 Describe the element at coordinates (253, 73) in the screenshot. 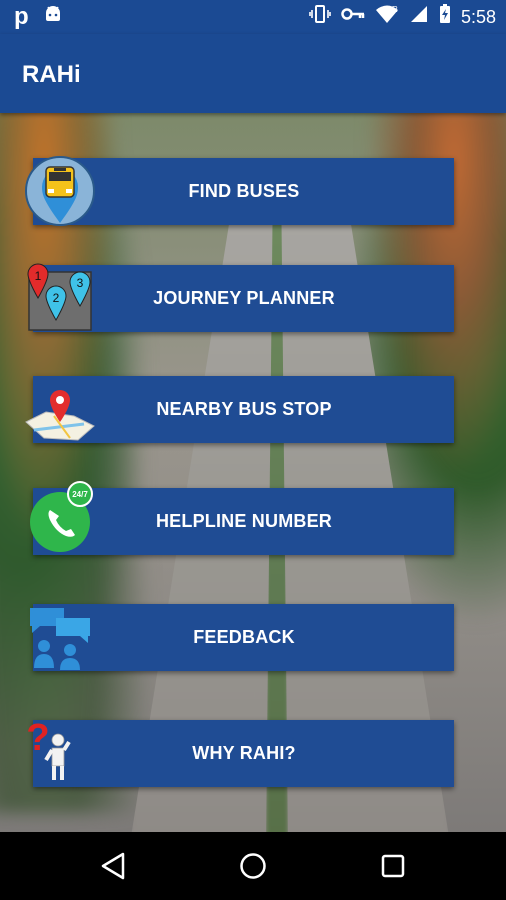

I see `app-bar: RAHi` at that location.